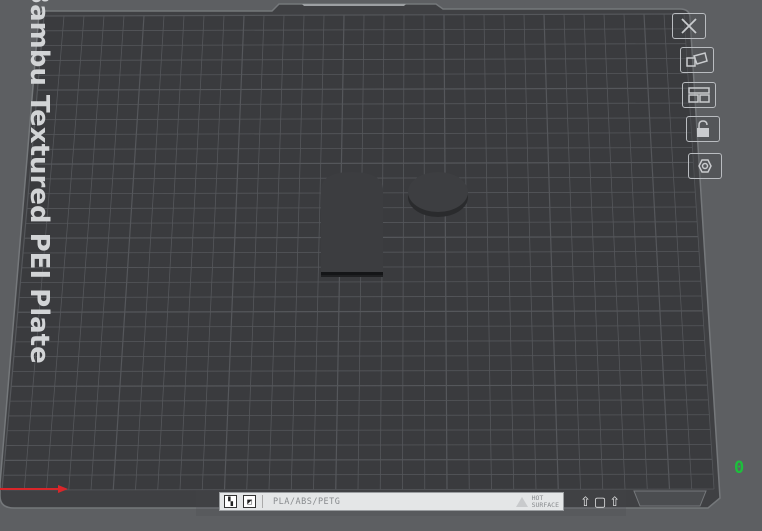 The width and height of the screenshot is (762, 531). Describe the element at coordinates (230, 501) in the screenshot. I see `qr-icon: ▚` at that location.